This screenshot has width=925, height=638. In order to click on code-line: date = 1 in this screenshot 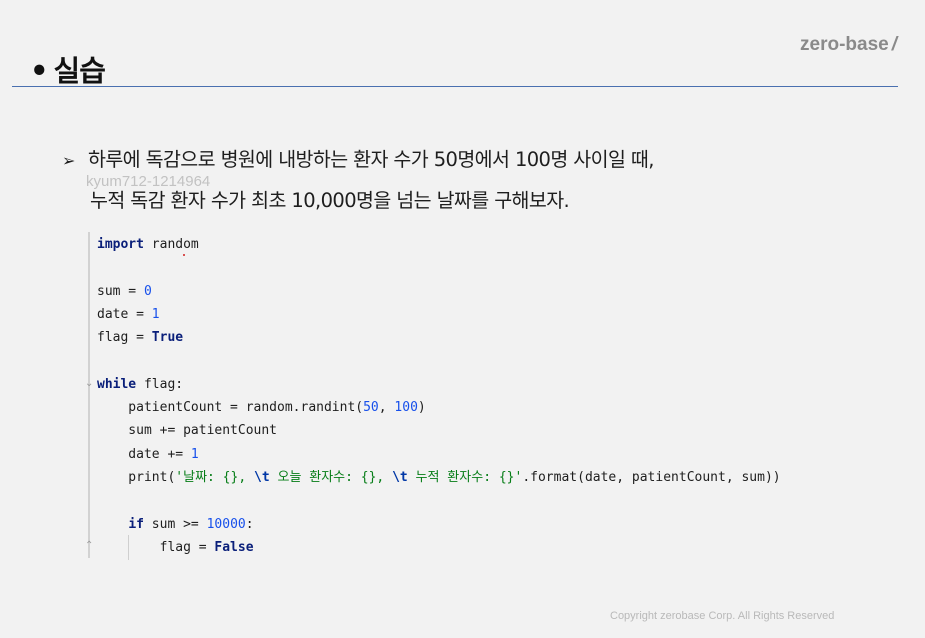, I will do `click(439, 314)`.